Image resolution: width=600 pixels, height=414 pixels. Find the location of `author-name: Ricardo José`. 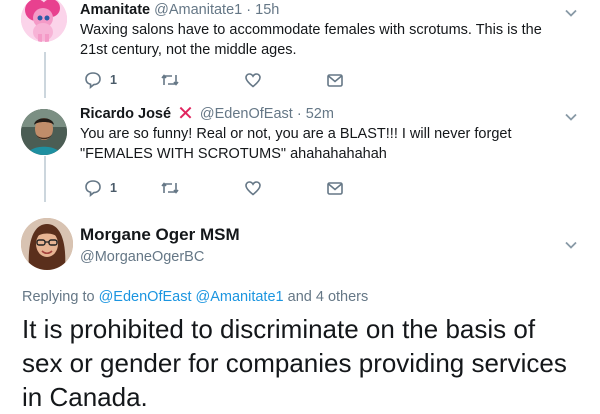

author-name: Ricardo José is located at coordinates (125, 114).